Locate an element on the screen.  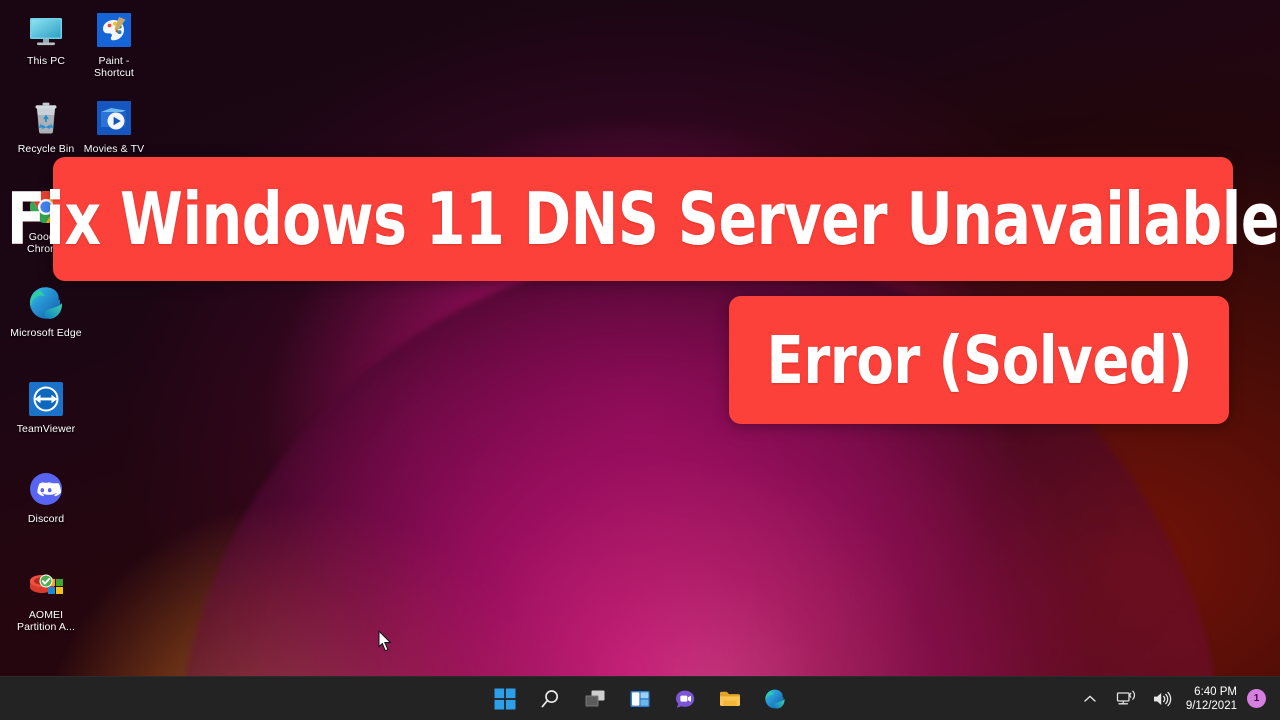
desktop-icon-recycle-bin: Recycle Bin is located at coordinates (46, 126).